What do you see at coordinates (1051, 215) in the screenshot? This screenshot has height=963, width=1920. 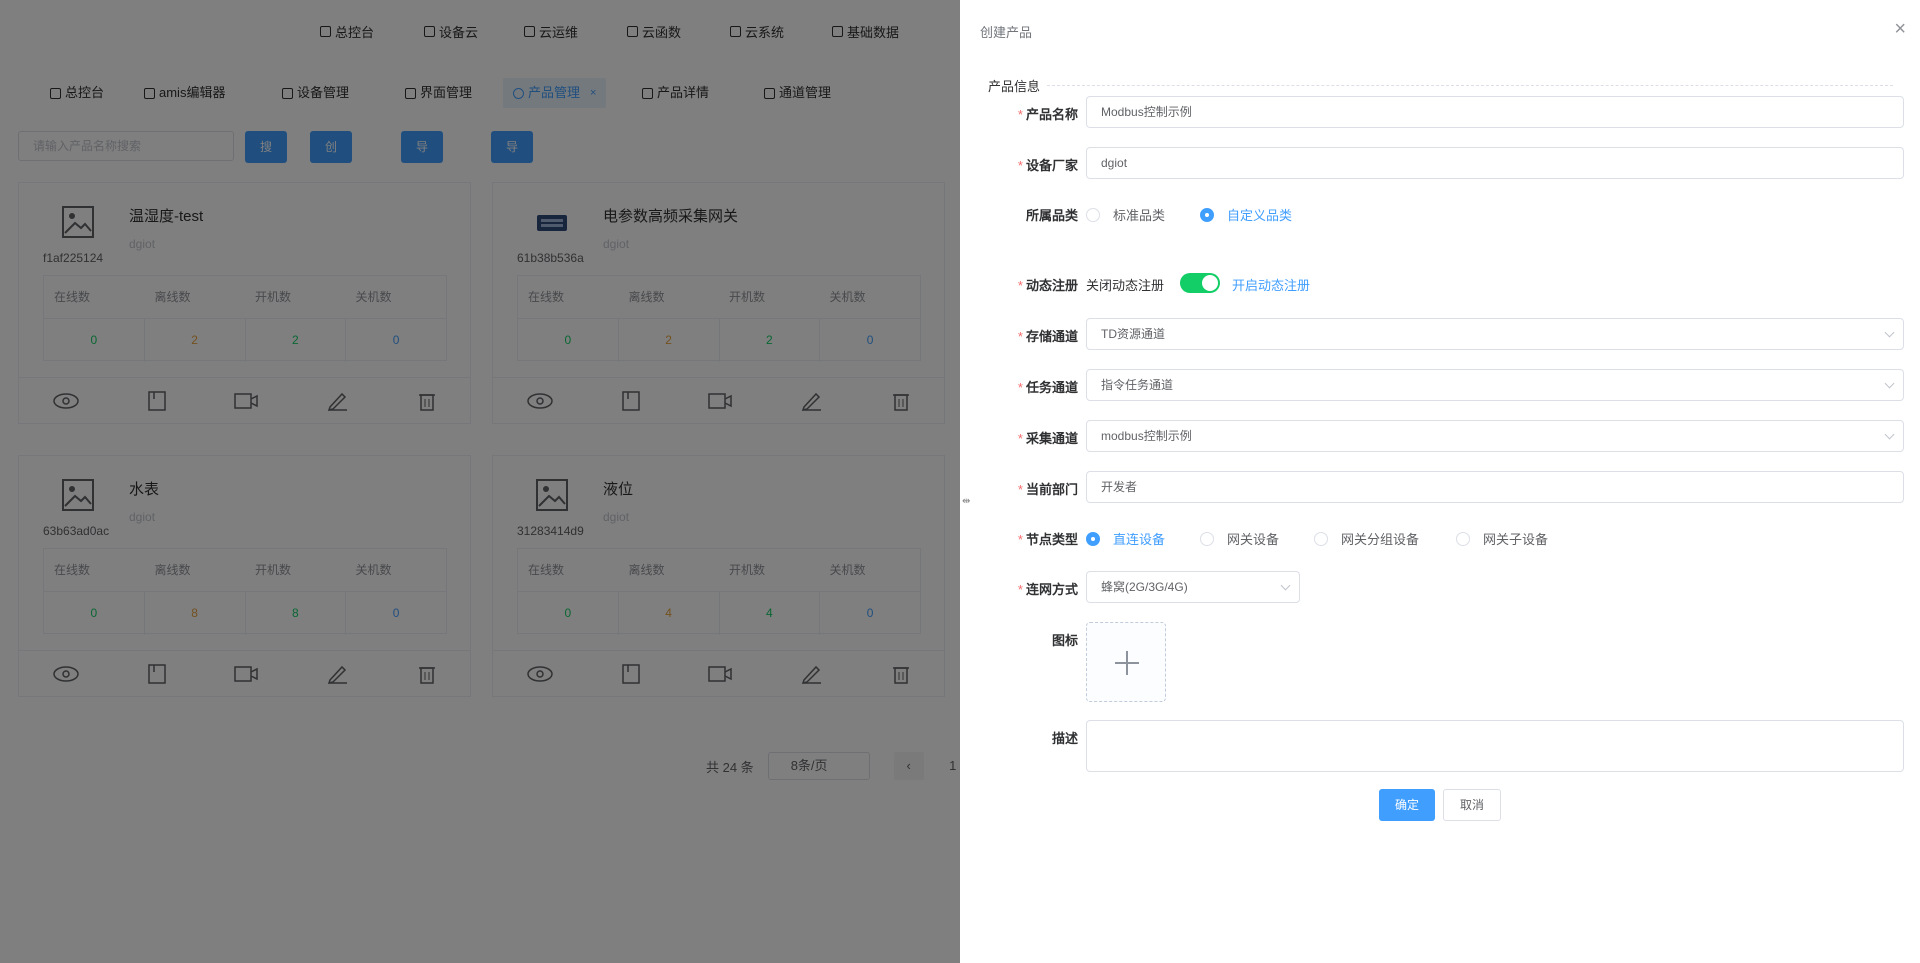 I see `field-label: 所属品类` at bounding box center [1051, 215].